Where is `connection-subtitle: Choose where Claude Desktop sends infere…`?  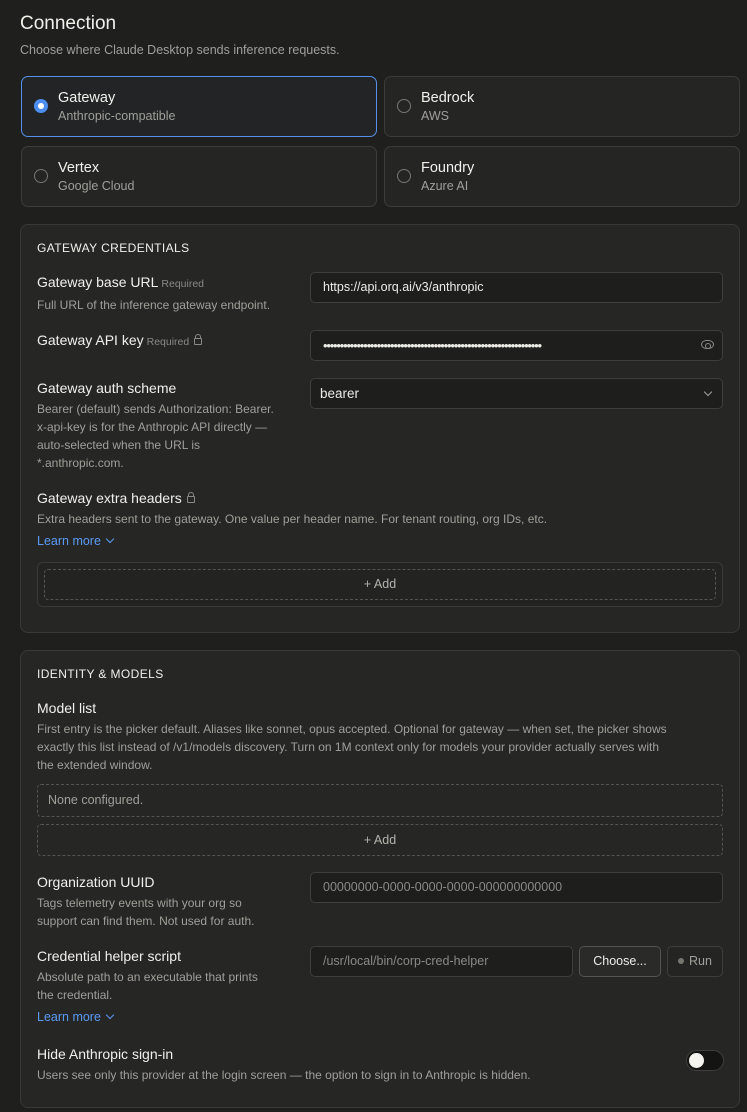 connection-subtitle: Choose where Claude Desktop sends infere… is located at coordinates (180, 50).